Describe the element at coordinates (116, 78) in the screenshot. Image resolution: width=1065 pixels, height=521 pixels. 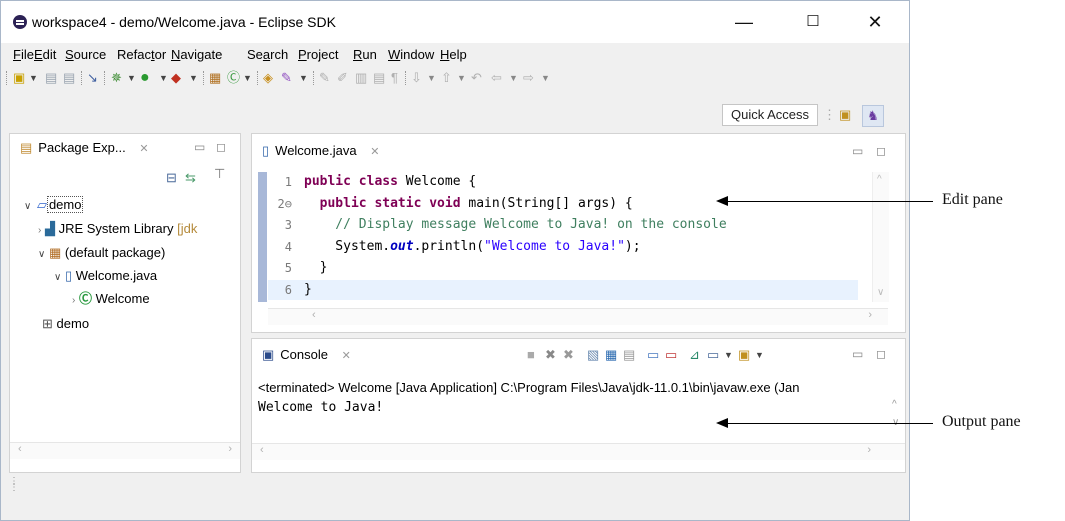
I see `debug-icon: ✵` at that location.